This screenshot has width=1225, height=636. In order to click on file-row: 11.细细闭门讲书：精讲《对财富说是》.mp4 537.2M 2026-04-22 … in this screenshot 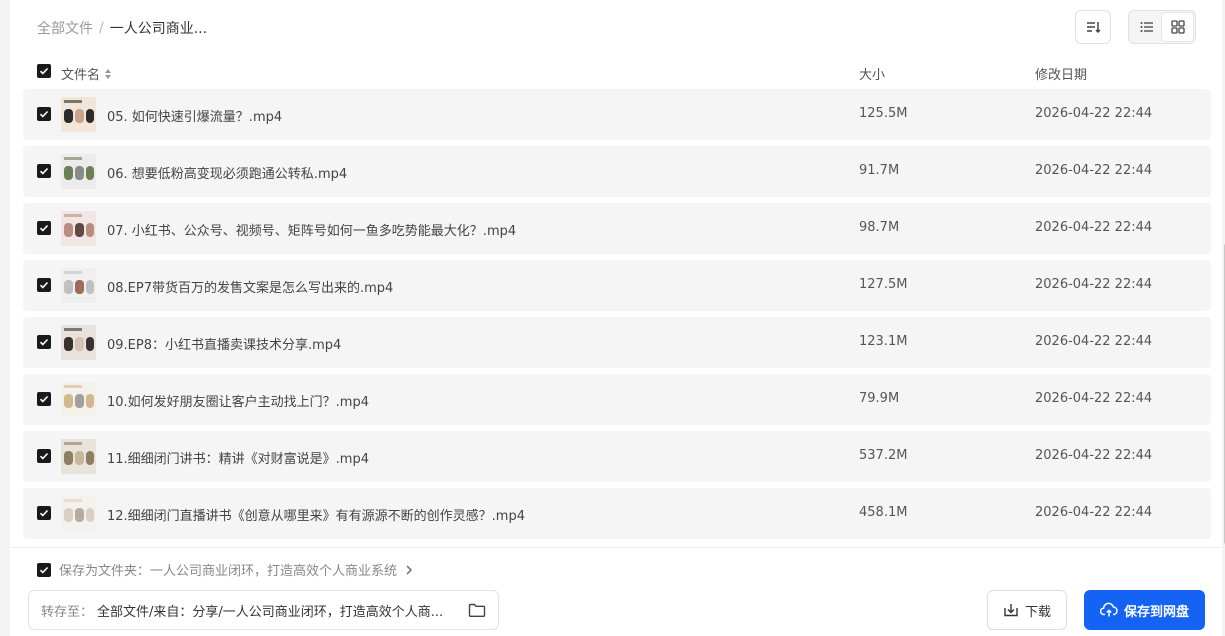, I will do `click(617, 456)`.